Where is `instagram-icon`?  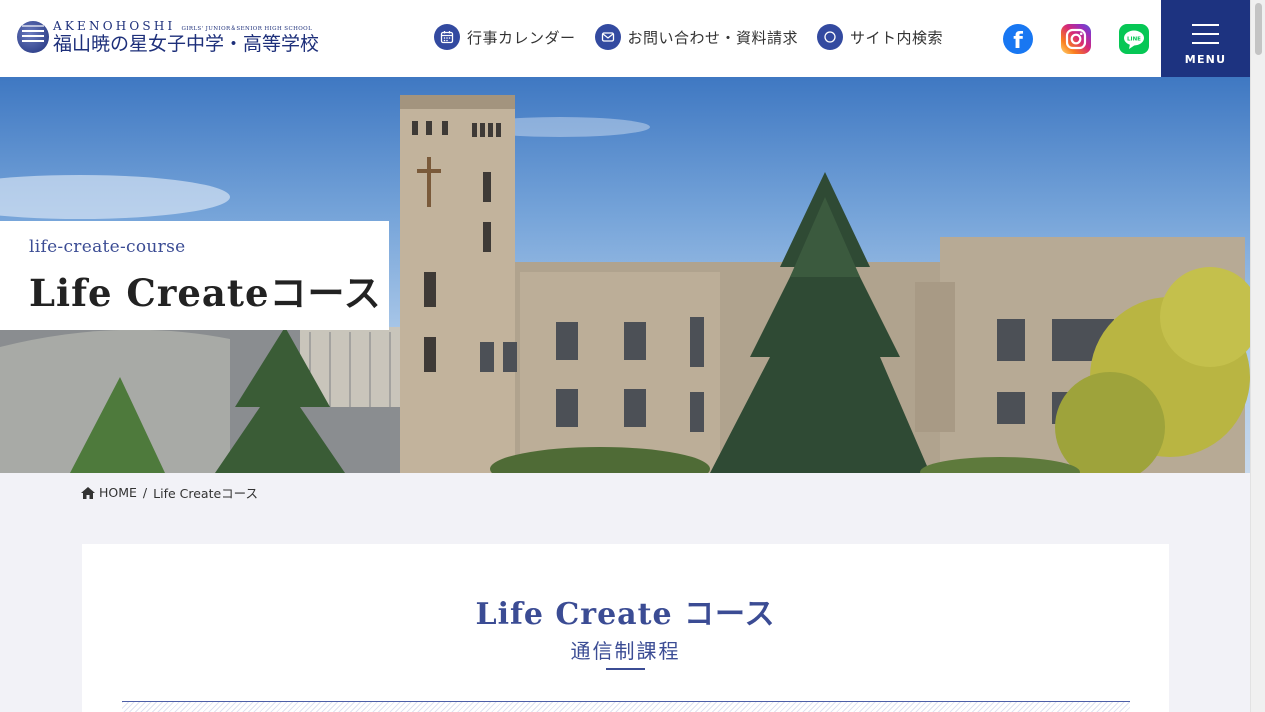 instagram-icon is located at coordinates (1076, 39).